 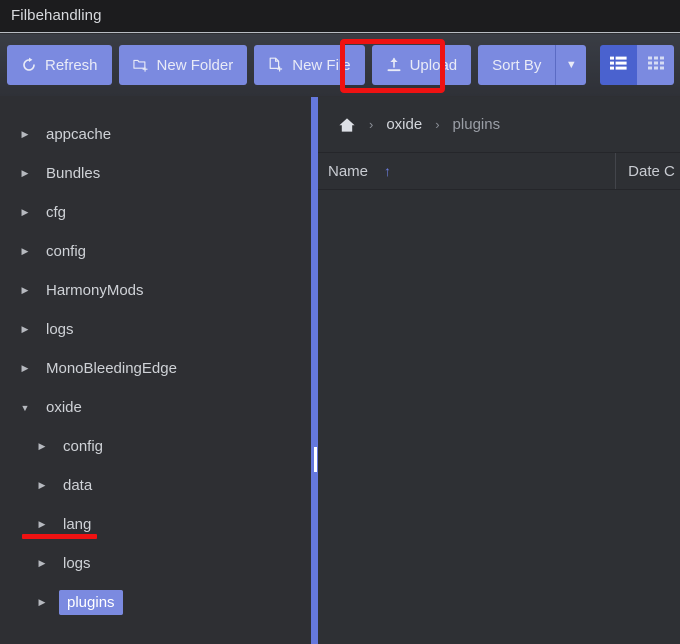 I want to click on tree-item-label: Bundles, so click(x=73, y=173).